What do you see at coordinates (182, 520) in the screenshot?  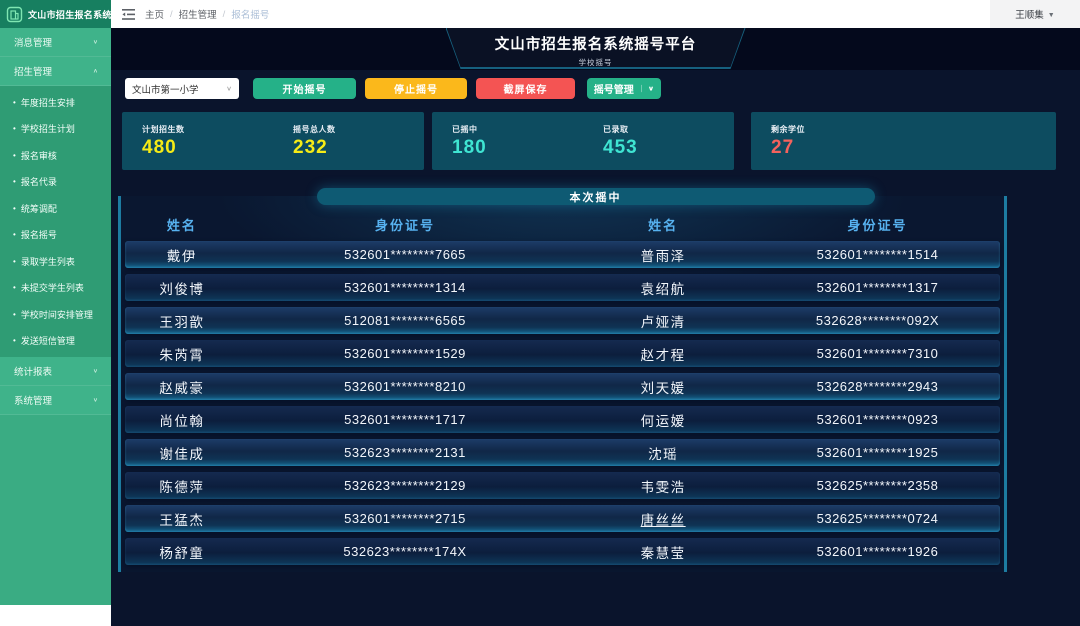 I see `student-name-cell: 王猛杰` at bounding box center [182, 520].